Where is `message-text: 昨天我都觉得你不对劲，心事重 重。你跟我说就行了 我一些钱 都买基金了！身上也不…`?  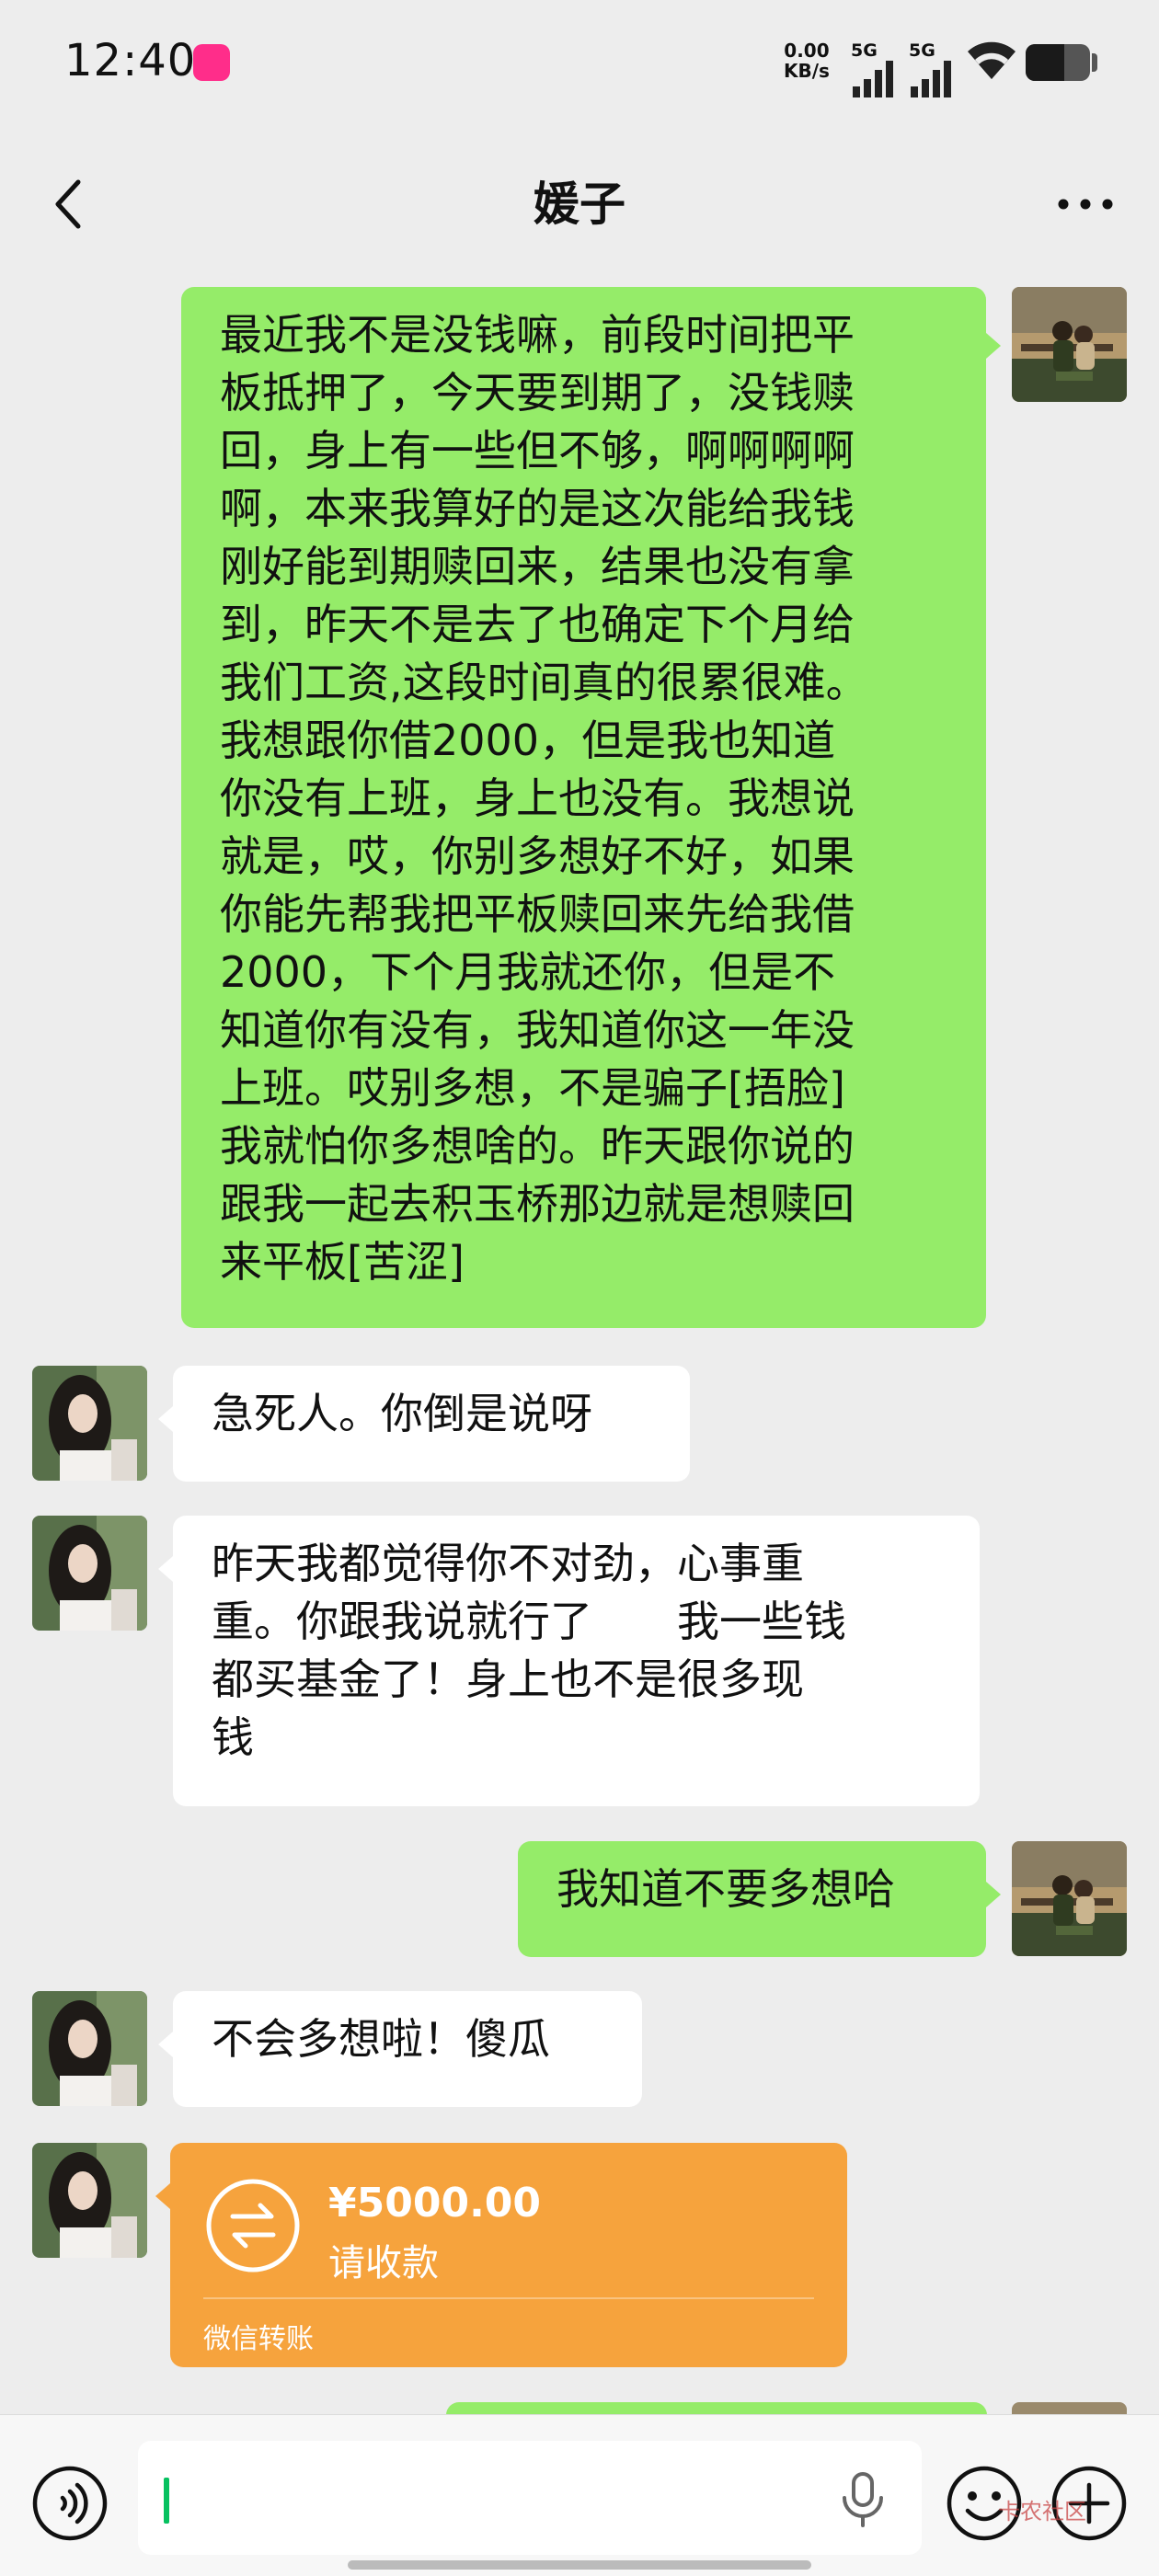
message-text: 昨天我都觉得你不对劲，心事重 重。你跟我说就行了 我一些钱 都买基金了！身上也不… is located at coordinates (529, 1651).